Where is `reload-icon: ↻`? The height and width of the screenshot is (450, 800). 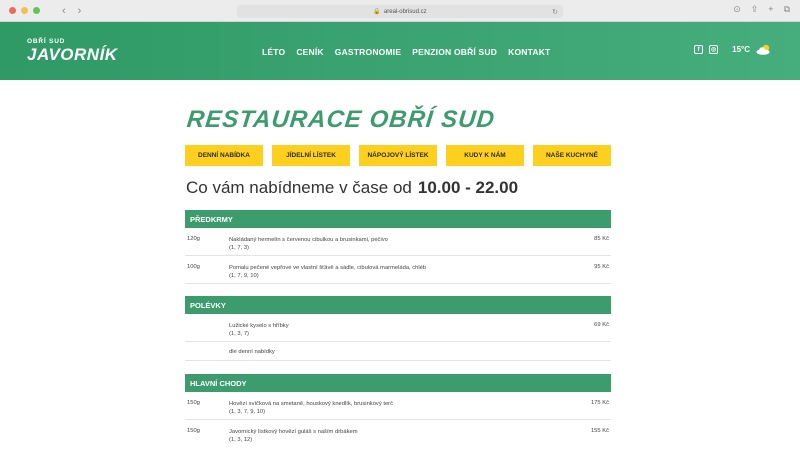
reload-icon: ↻ is located at coordinates (555, 12).